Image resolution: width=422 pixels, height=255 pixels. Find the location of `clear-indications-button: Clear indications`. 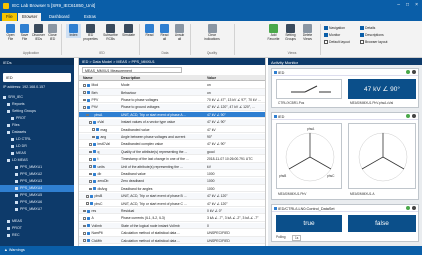

clear-indications-button: Clear indications is located at coordinates (212, 32).